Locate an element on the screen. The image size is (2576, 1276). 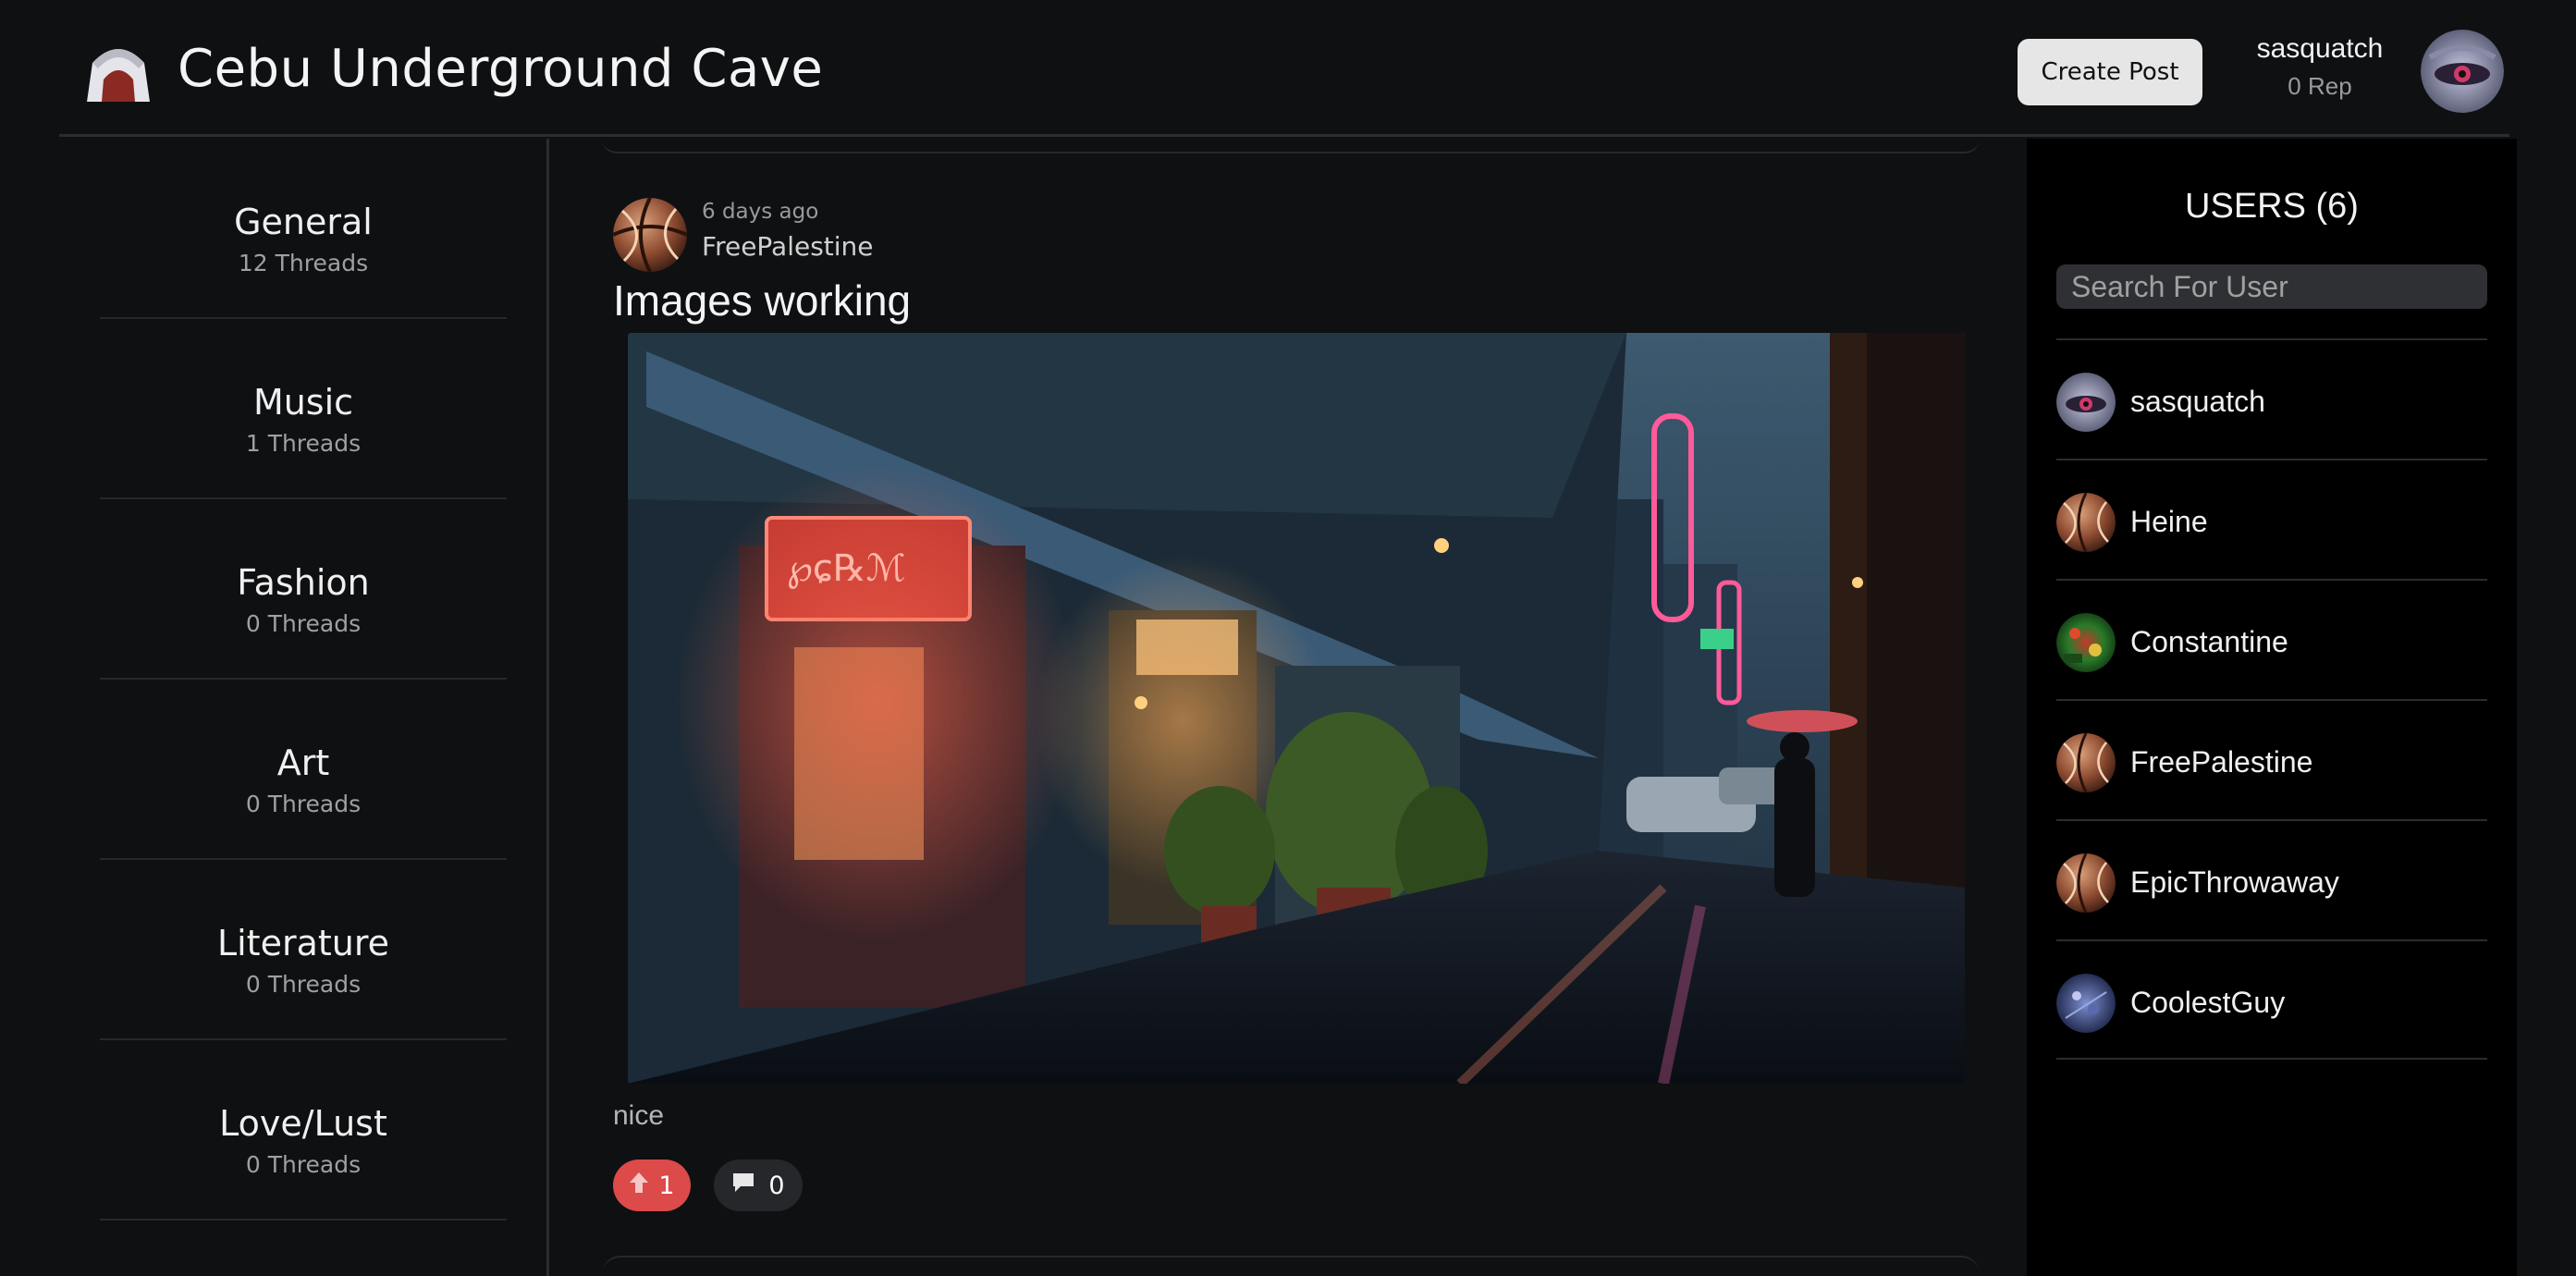
blue-avatar is located at coordinates (2086, 1003).